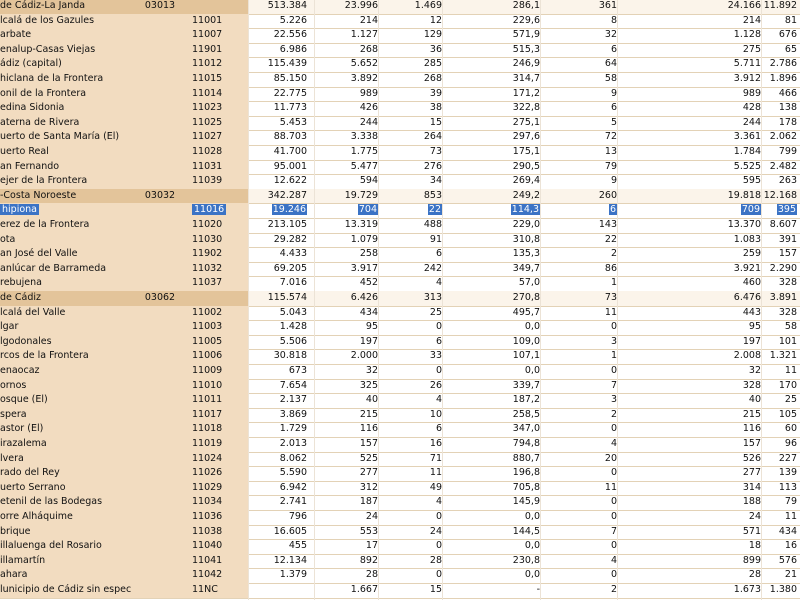 The height and width of the screenshot is (600, 800). Describe the element at coordinates (277, 327) in the screenshot. I see `cell-value-1: 1.428` at that location.